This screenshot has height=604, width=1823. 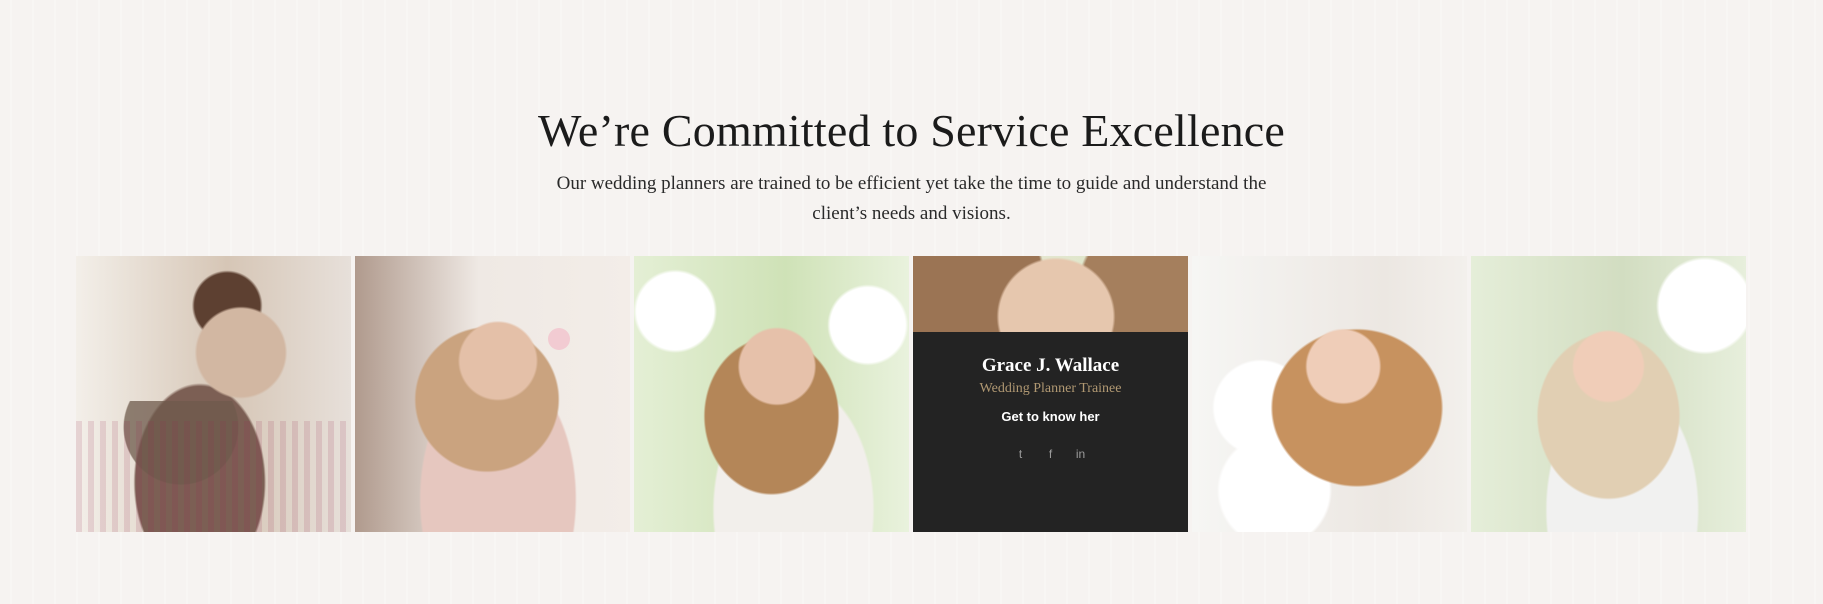 I want to click on facebook-icon: f, so click(x=1051, y=454).